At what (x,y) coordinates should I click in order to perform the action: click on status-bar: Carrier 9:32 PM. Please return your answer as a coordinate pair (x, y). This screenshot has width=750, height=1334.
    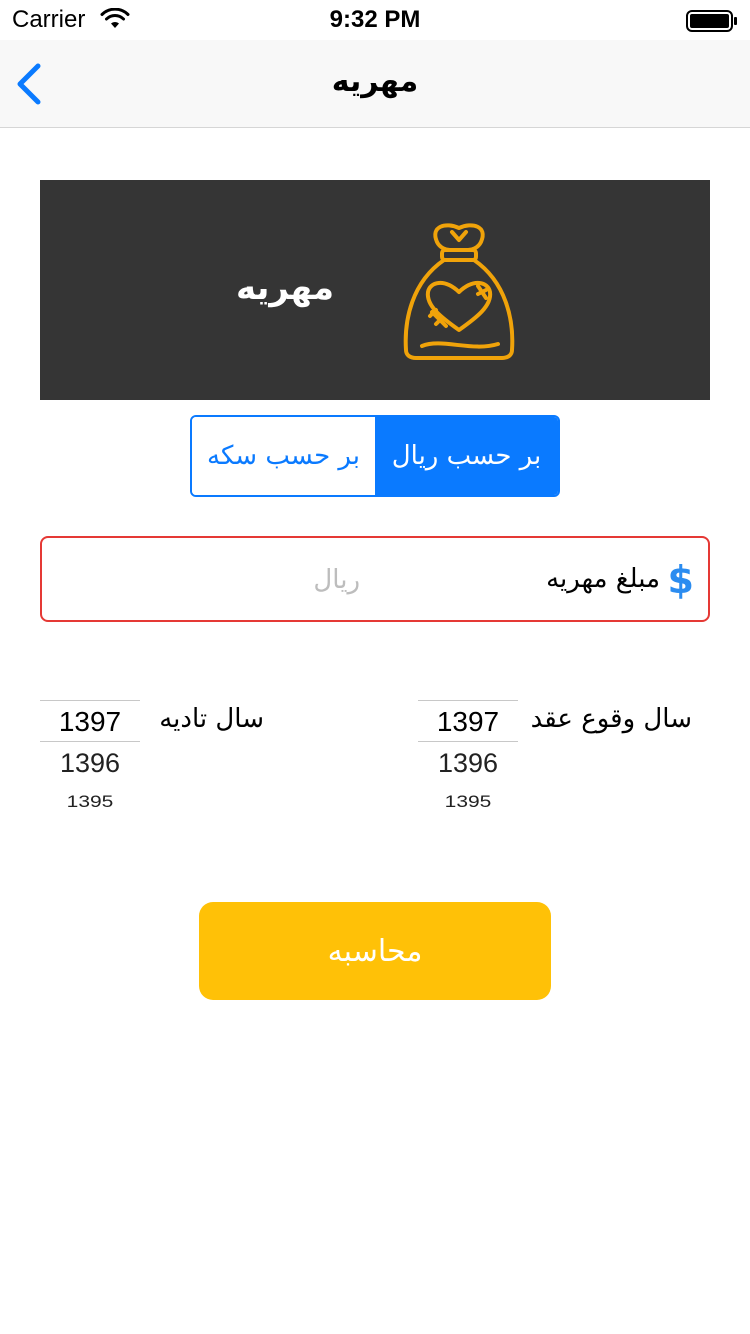
    Looking at the image, I should click on (375, 20).